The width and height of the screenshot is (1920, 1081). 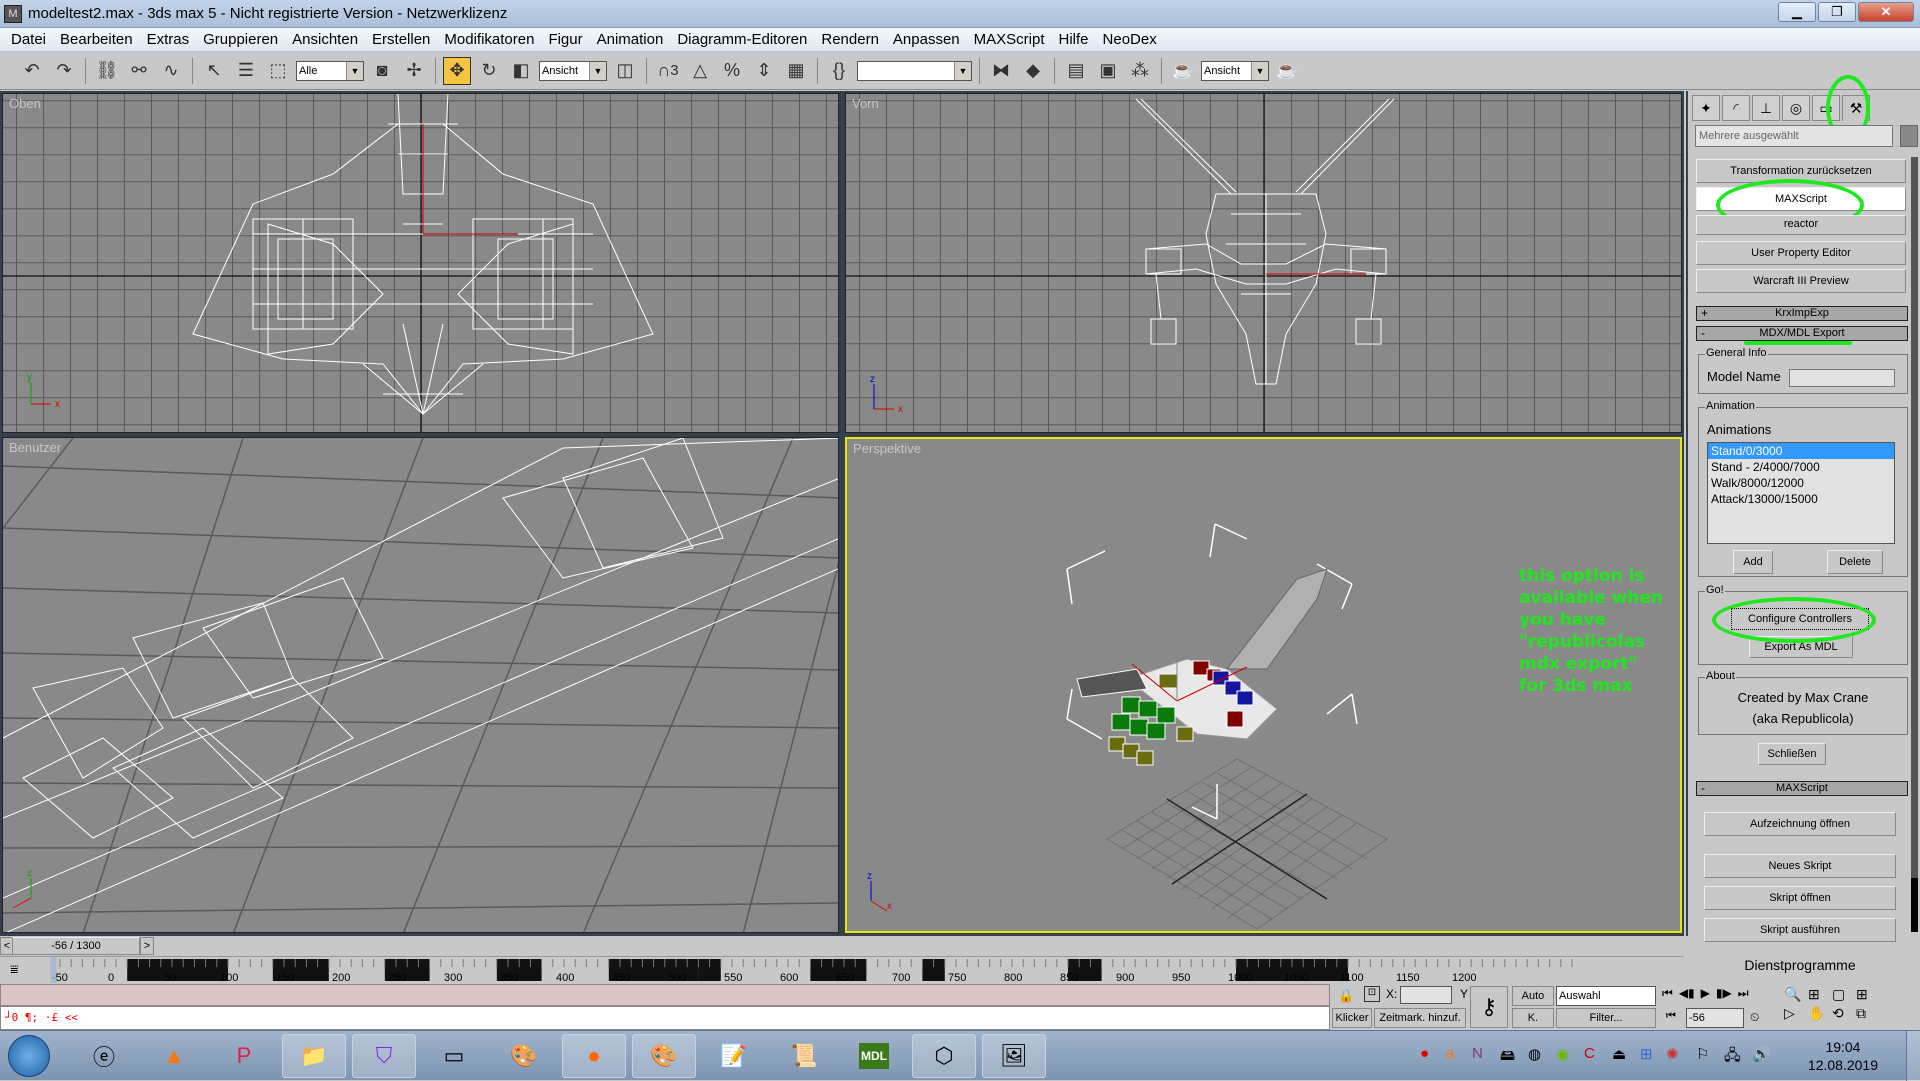 What do you see at coordinates (1183, 71) in the screenshot?
I see `render-scene-icon: ☕` at bounding box center [1183, 71].